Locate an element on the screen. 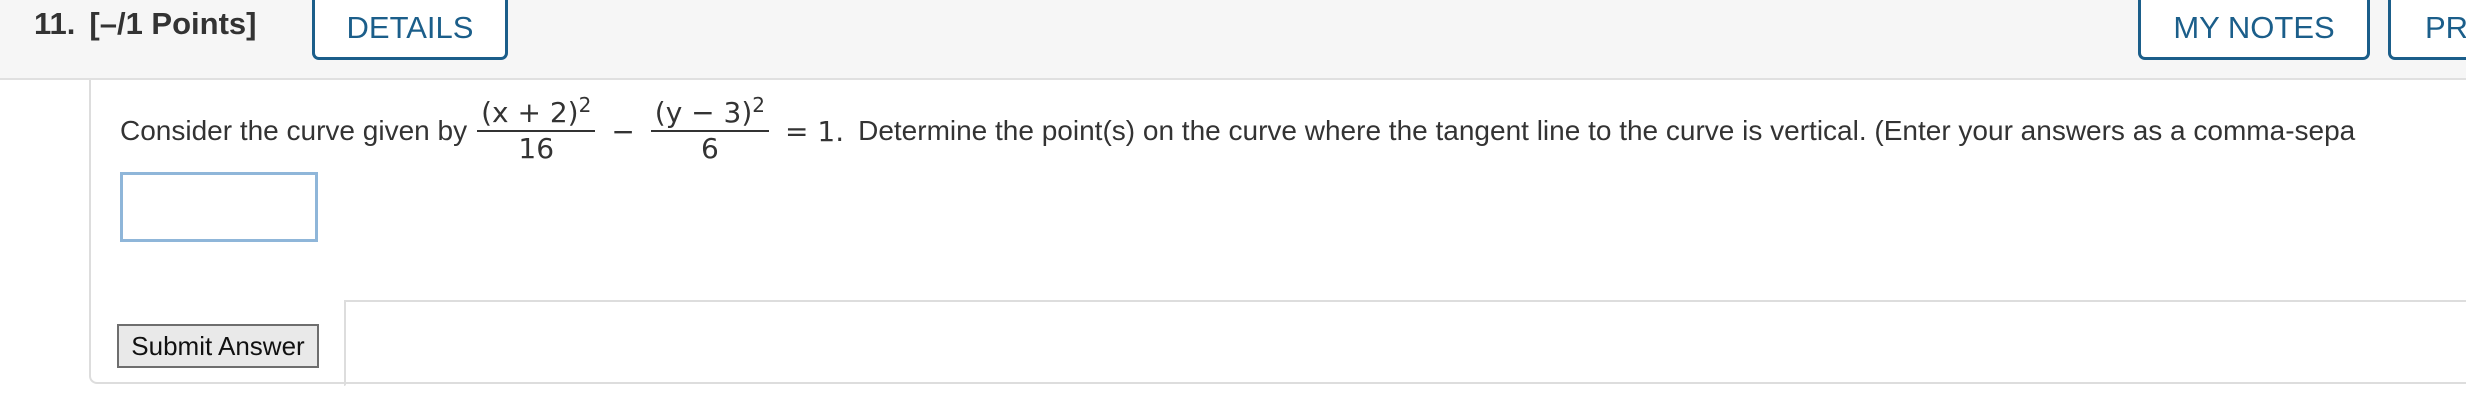 The height and width of the screenshot is (404, 2466). question-prefix: Consider the curve given by is located at coordinates (294, 130).